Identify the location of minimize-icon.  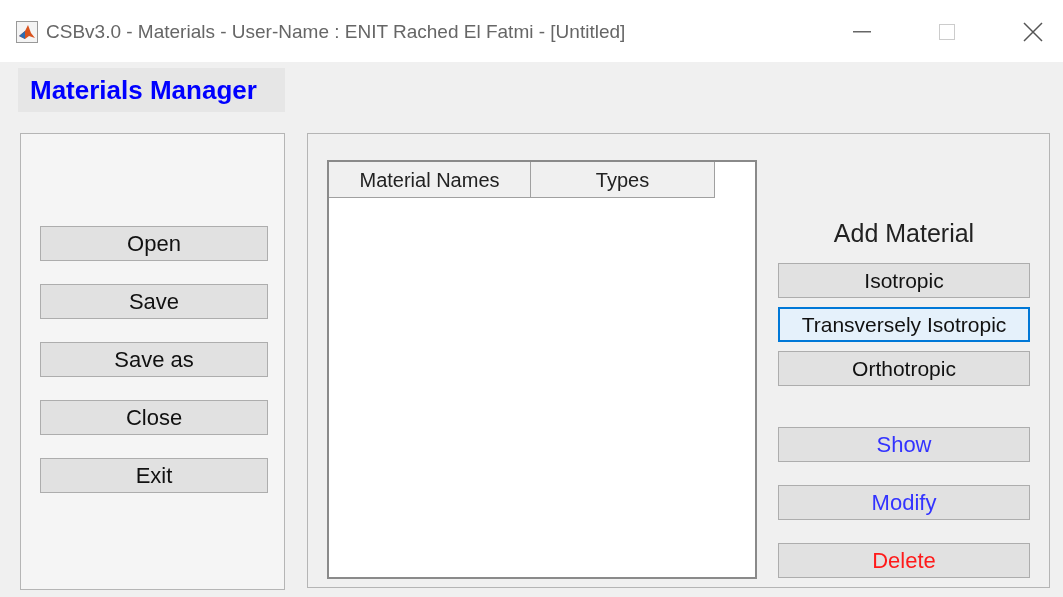
(862, 32).